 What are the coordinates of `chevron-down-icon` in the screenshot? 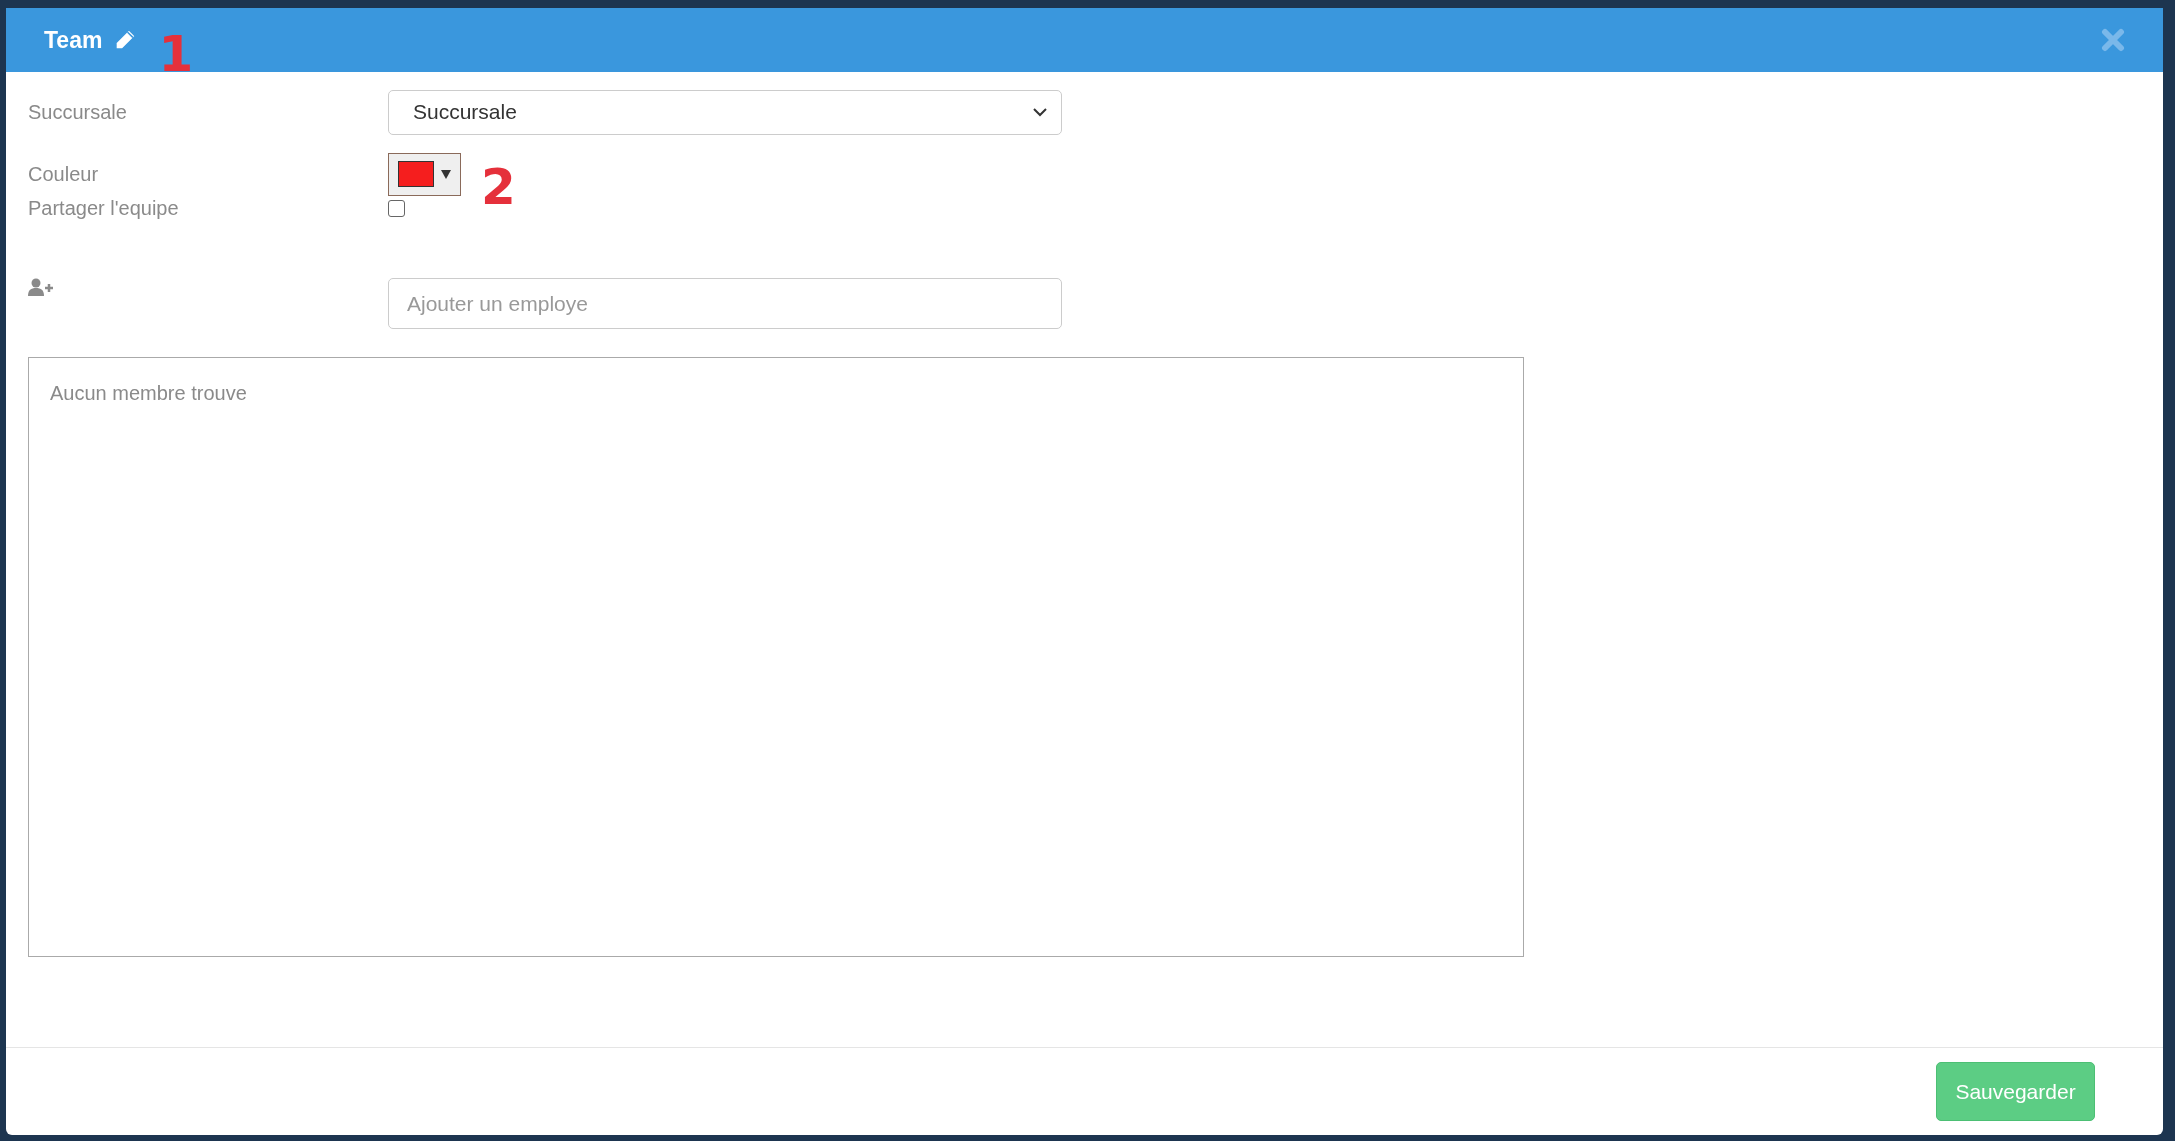 It's located at (1040, 112).